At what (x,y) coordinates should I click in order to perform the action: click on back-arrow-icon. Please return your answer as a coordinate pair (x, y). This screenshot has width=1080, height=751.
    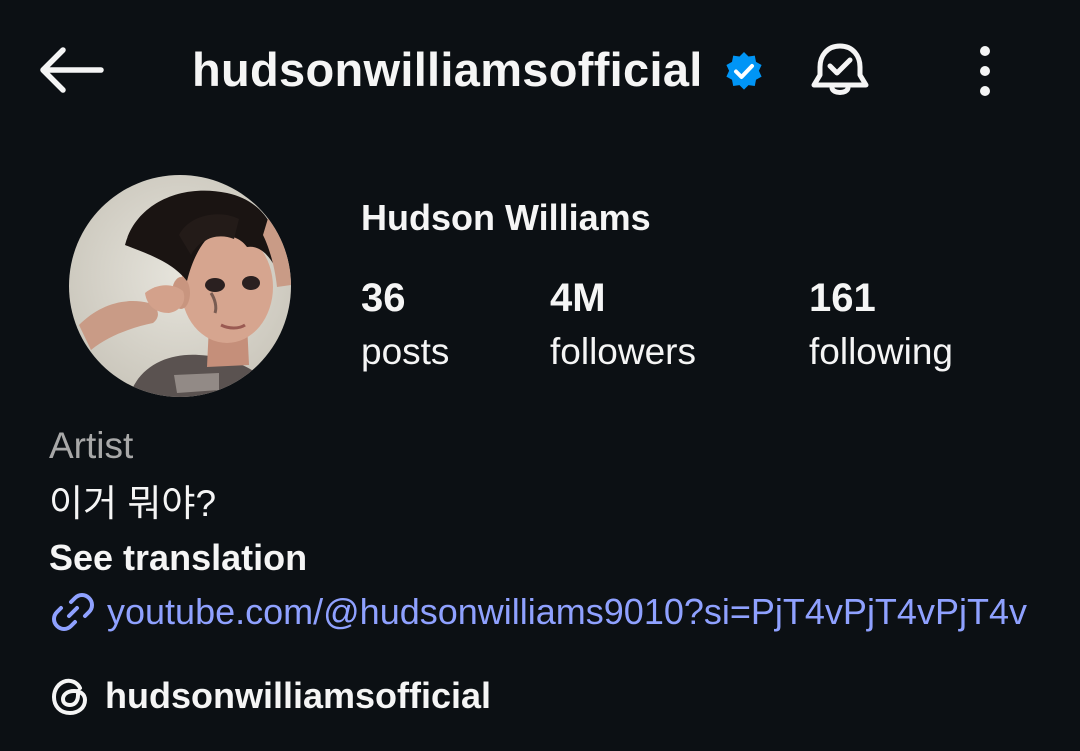
    Looking at the image, I should click on (72, 70).